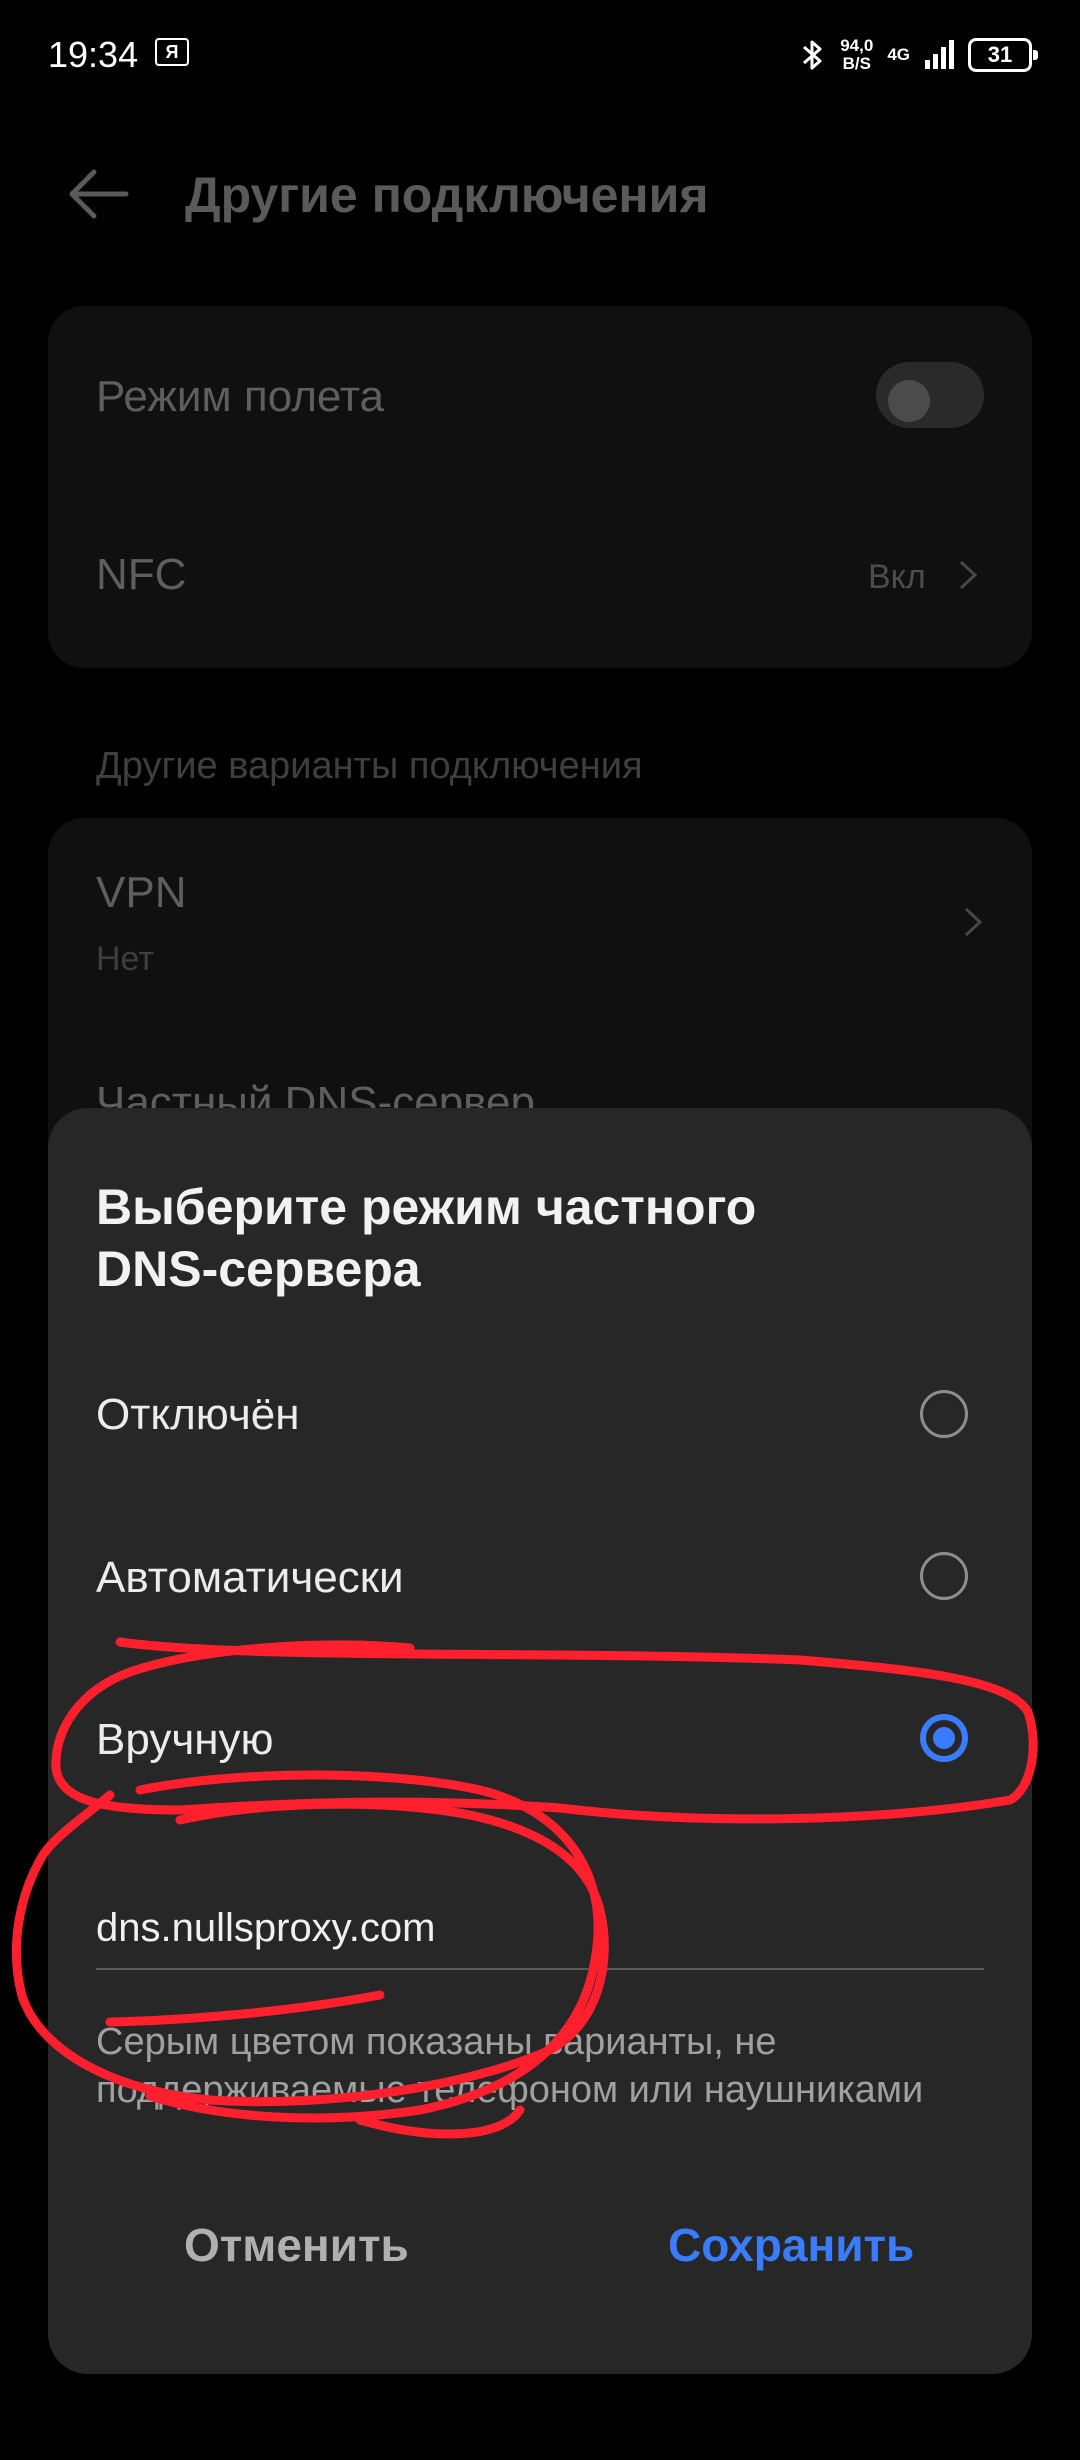  What do you see at coordinates (540, 1929) in the screenshot?
I see `dns-hostname-input` at bounding box center [540, 1929].